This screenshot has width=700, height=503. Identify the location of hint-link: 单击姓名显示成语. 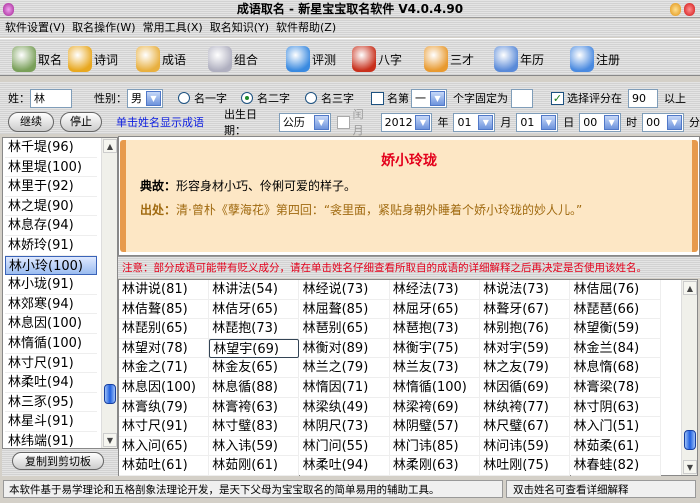
(160, 122).